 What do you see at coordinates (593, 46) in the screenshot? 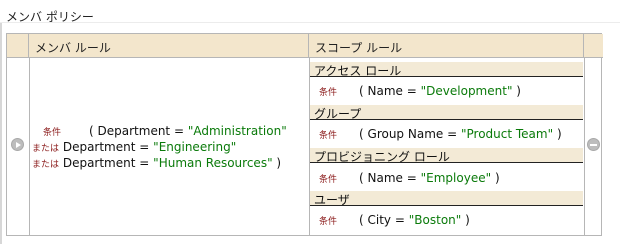
I see `header-stub-right` at bounding box center [593, 46].